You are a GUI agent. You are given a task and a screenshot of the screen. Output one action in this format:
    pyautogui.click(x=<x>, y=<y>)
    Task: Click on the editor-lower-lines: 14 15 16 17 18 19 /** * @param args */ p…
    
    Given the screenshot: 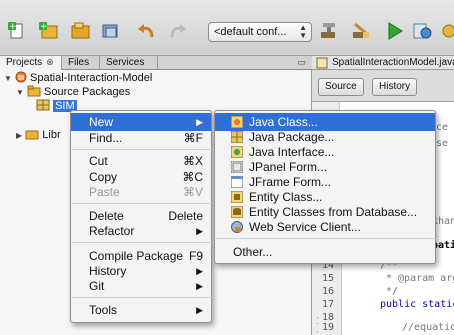 What is the action you would take?
    pyautogui.click(x=386, y=296)
    